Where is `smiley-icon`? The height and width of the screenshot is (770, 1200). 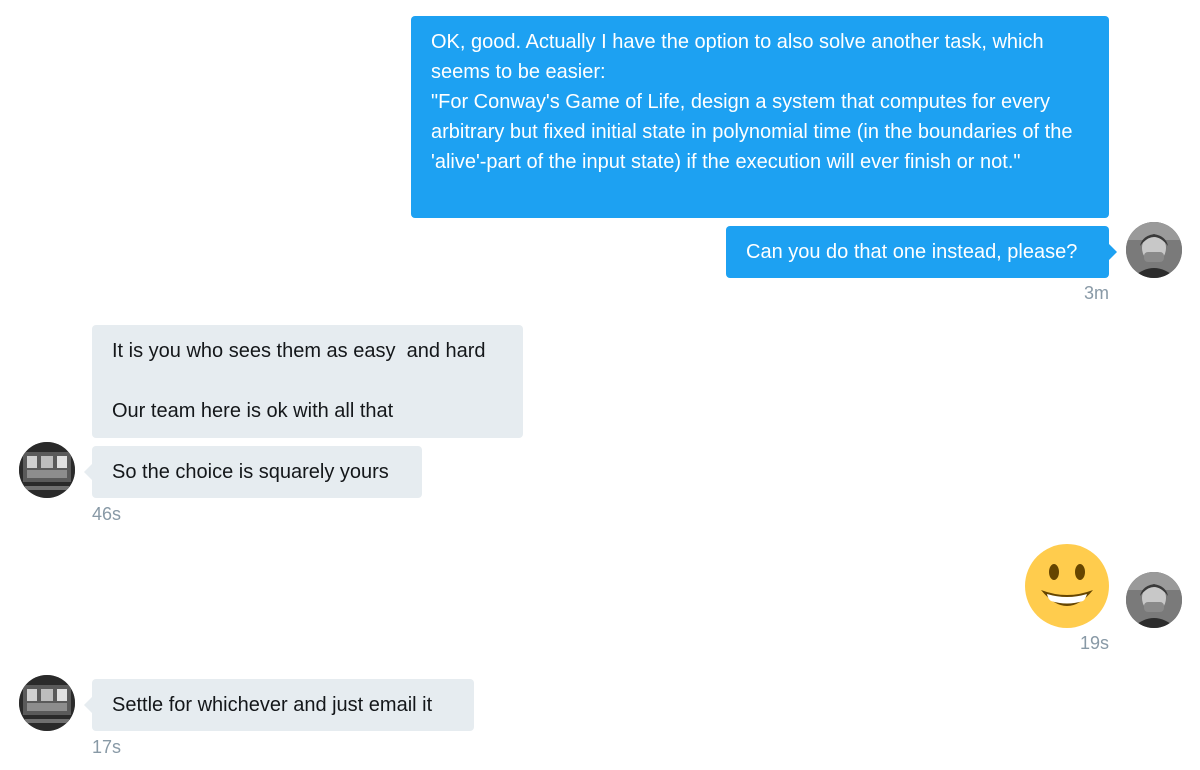
smiley-icon is located at coordinates (1067, 586).